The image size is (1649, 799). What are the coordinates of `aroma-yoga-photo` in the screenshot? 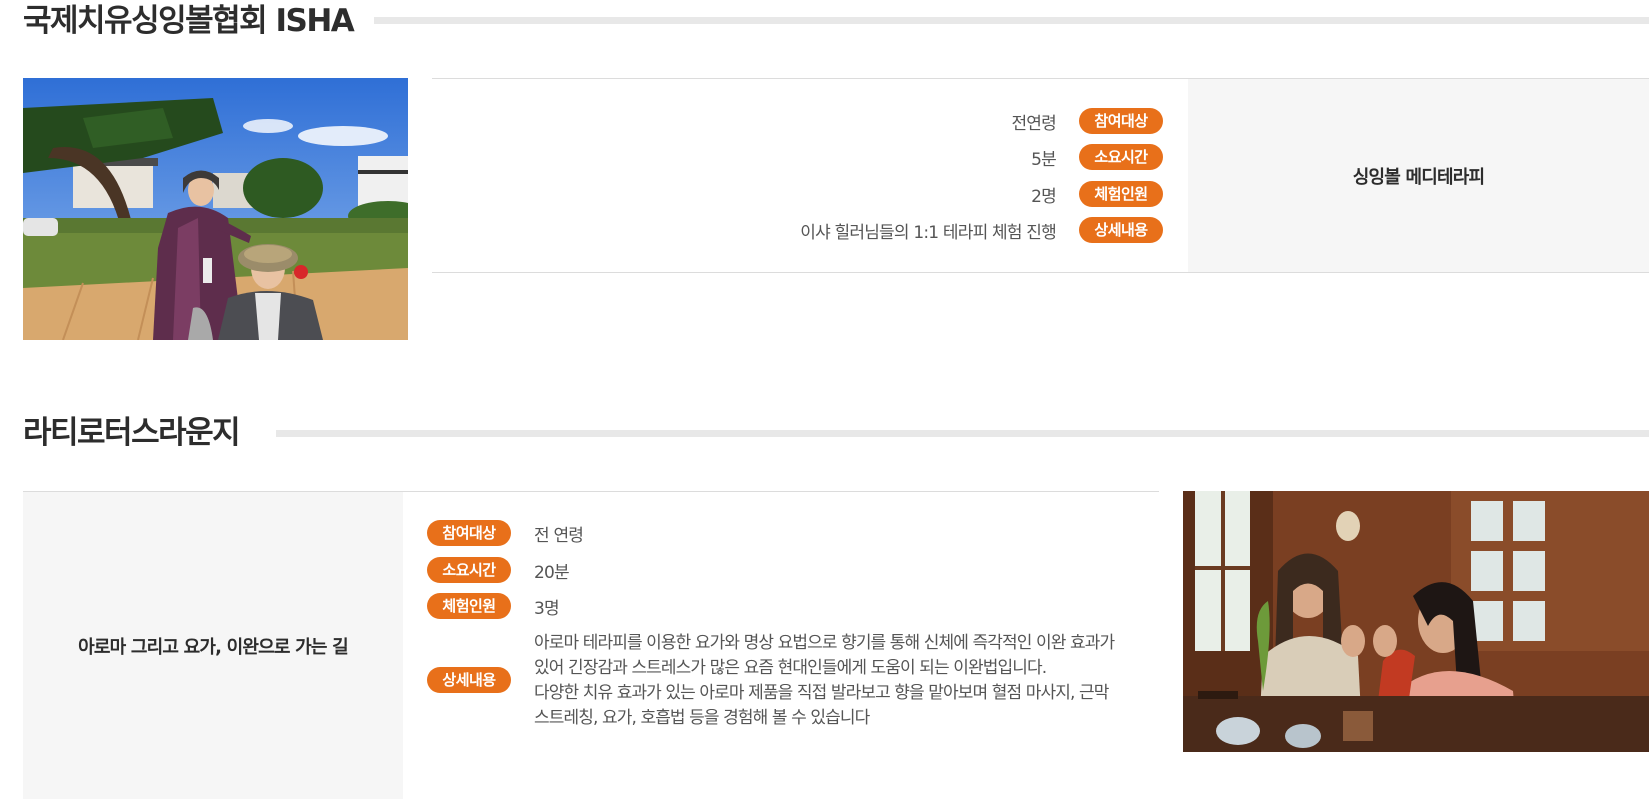 It's located at (1416, 621).